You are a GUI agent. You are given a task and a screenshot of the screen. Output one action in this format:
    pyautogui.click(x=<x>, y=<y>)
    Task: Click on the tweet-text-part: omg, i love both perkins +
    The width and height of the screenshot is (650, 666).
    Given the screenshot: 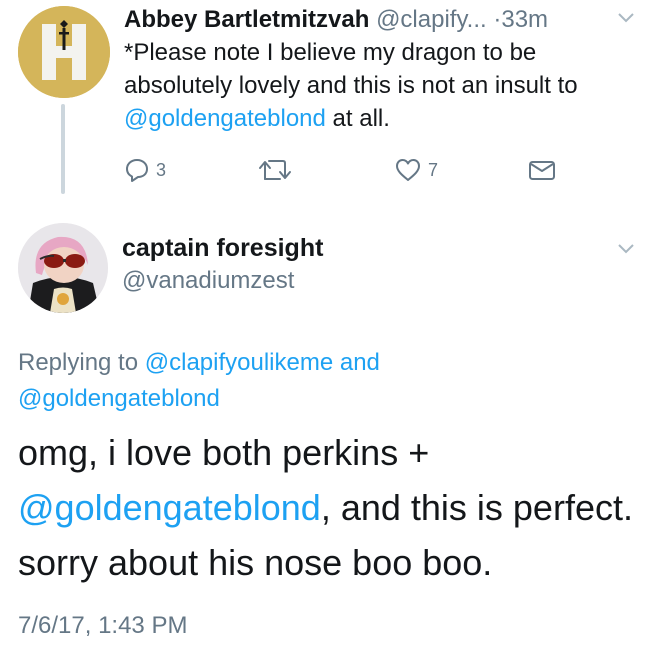 What is the action you would take?
    pyautogui.click(x=224, y=452)
    